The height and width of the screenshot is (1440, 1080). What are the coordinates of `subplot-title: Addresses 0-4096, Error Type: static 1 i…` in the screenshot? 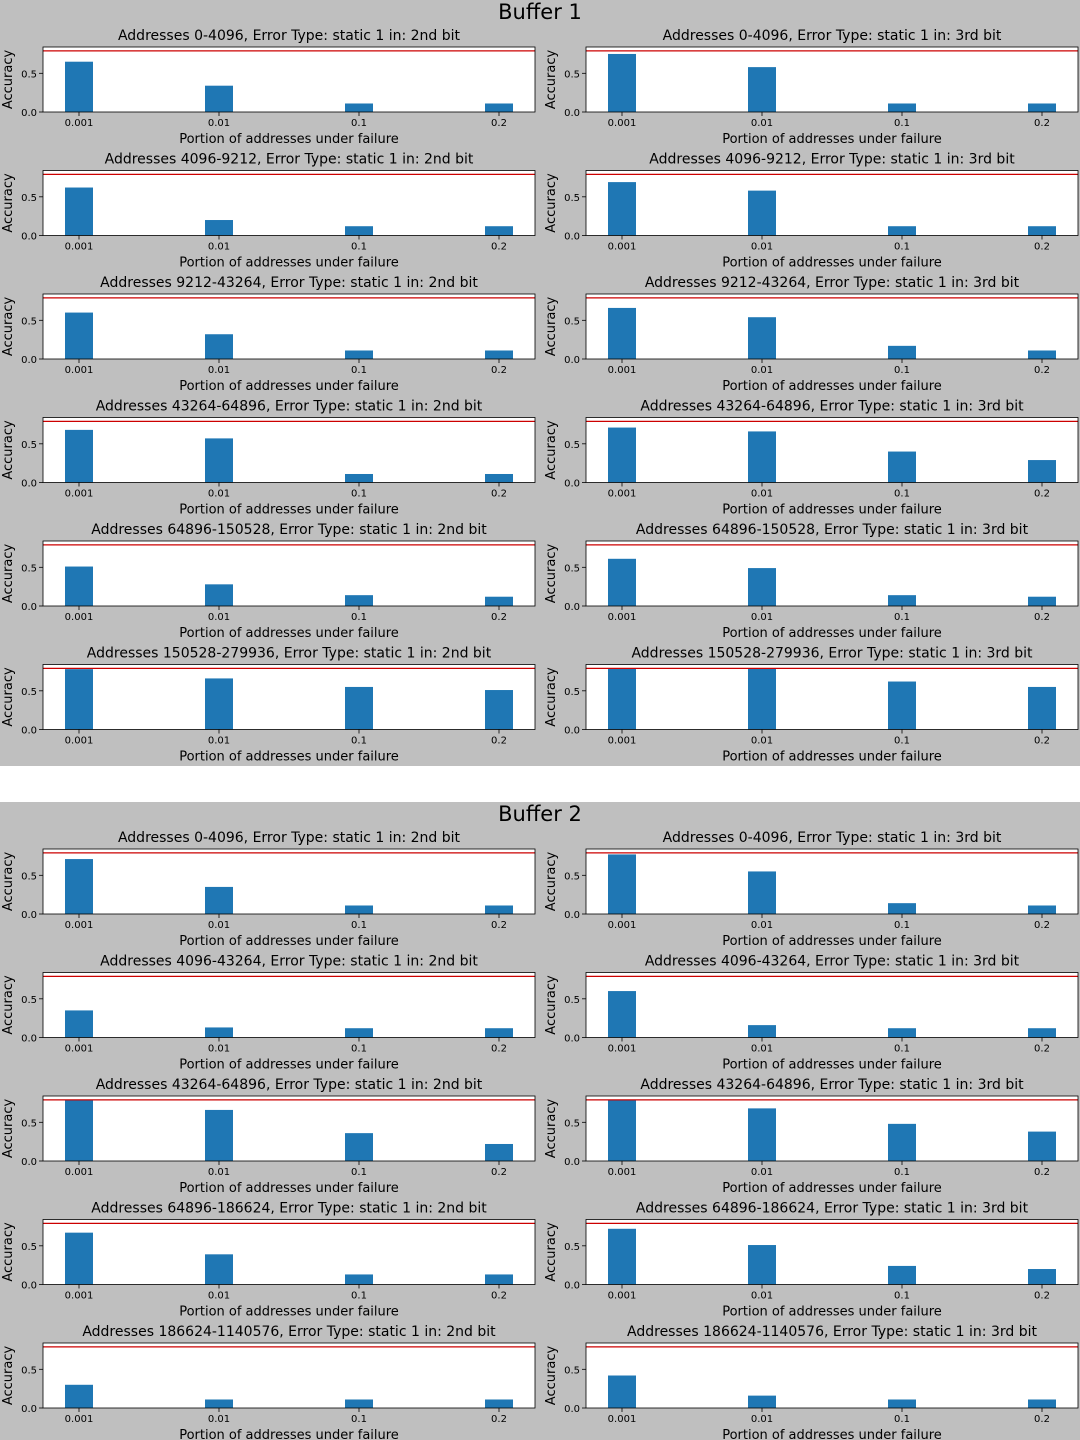 It's located at (289, 36).